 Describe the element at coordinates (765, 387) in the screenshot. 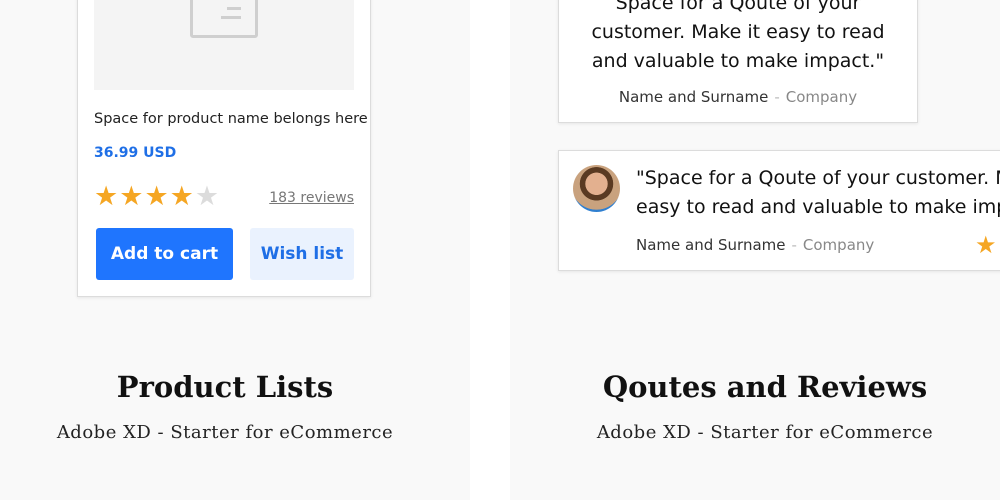

I see `panel-title: Qoutes and Reviews` at that location.